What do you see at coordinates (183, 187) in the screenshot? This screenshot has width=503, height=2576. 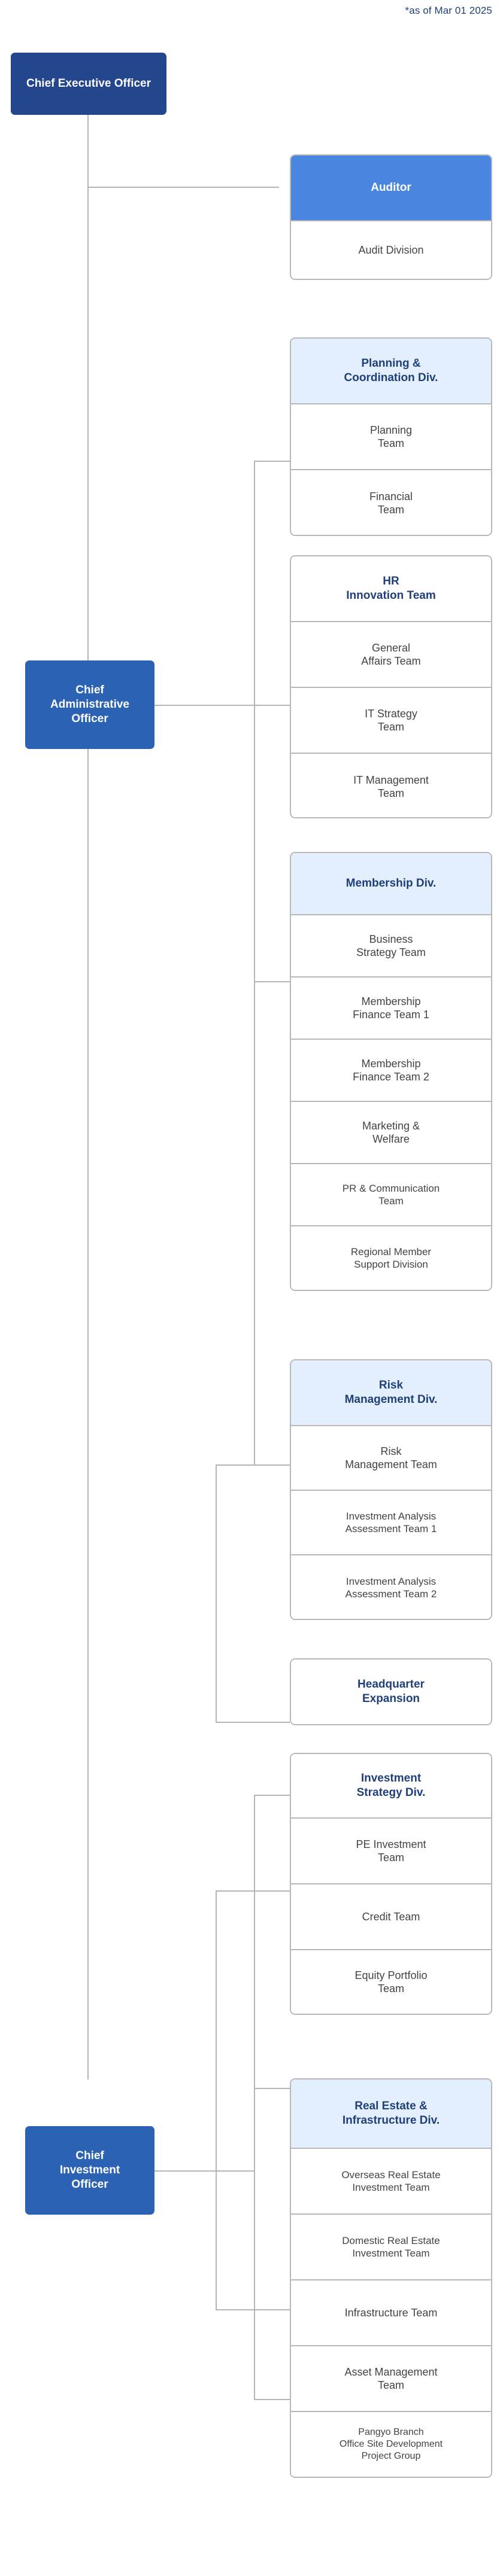 I see `connector-ceo-to-auditor` at bounding box center [183, 187].